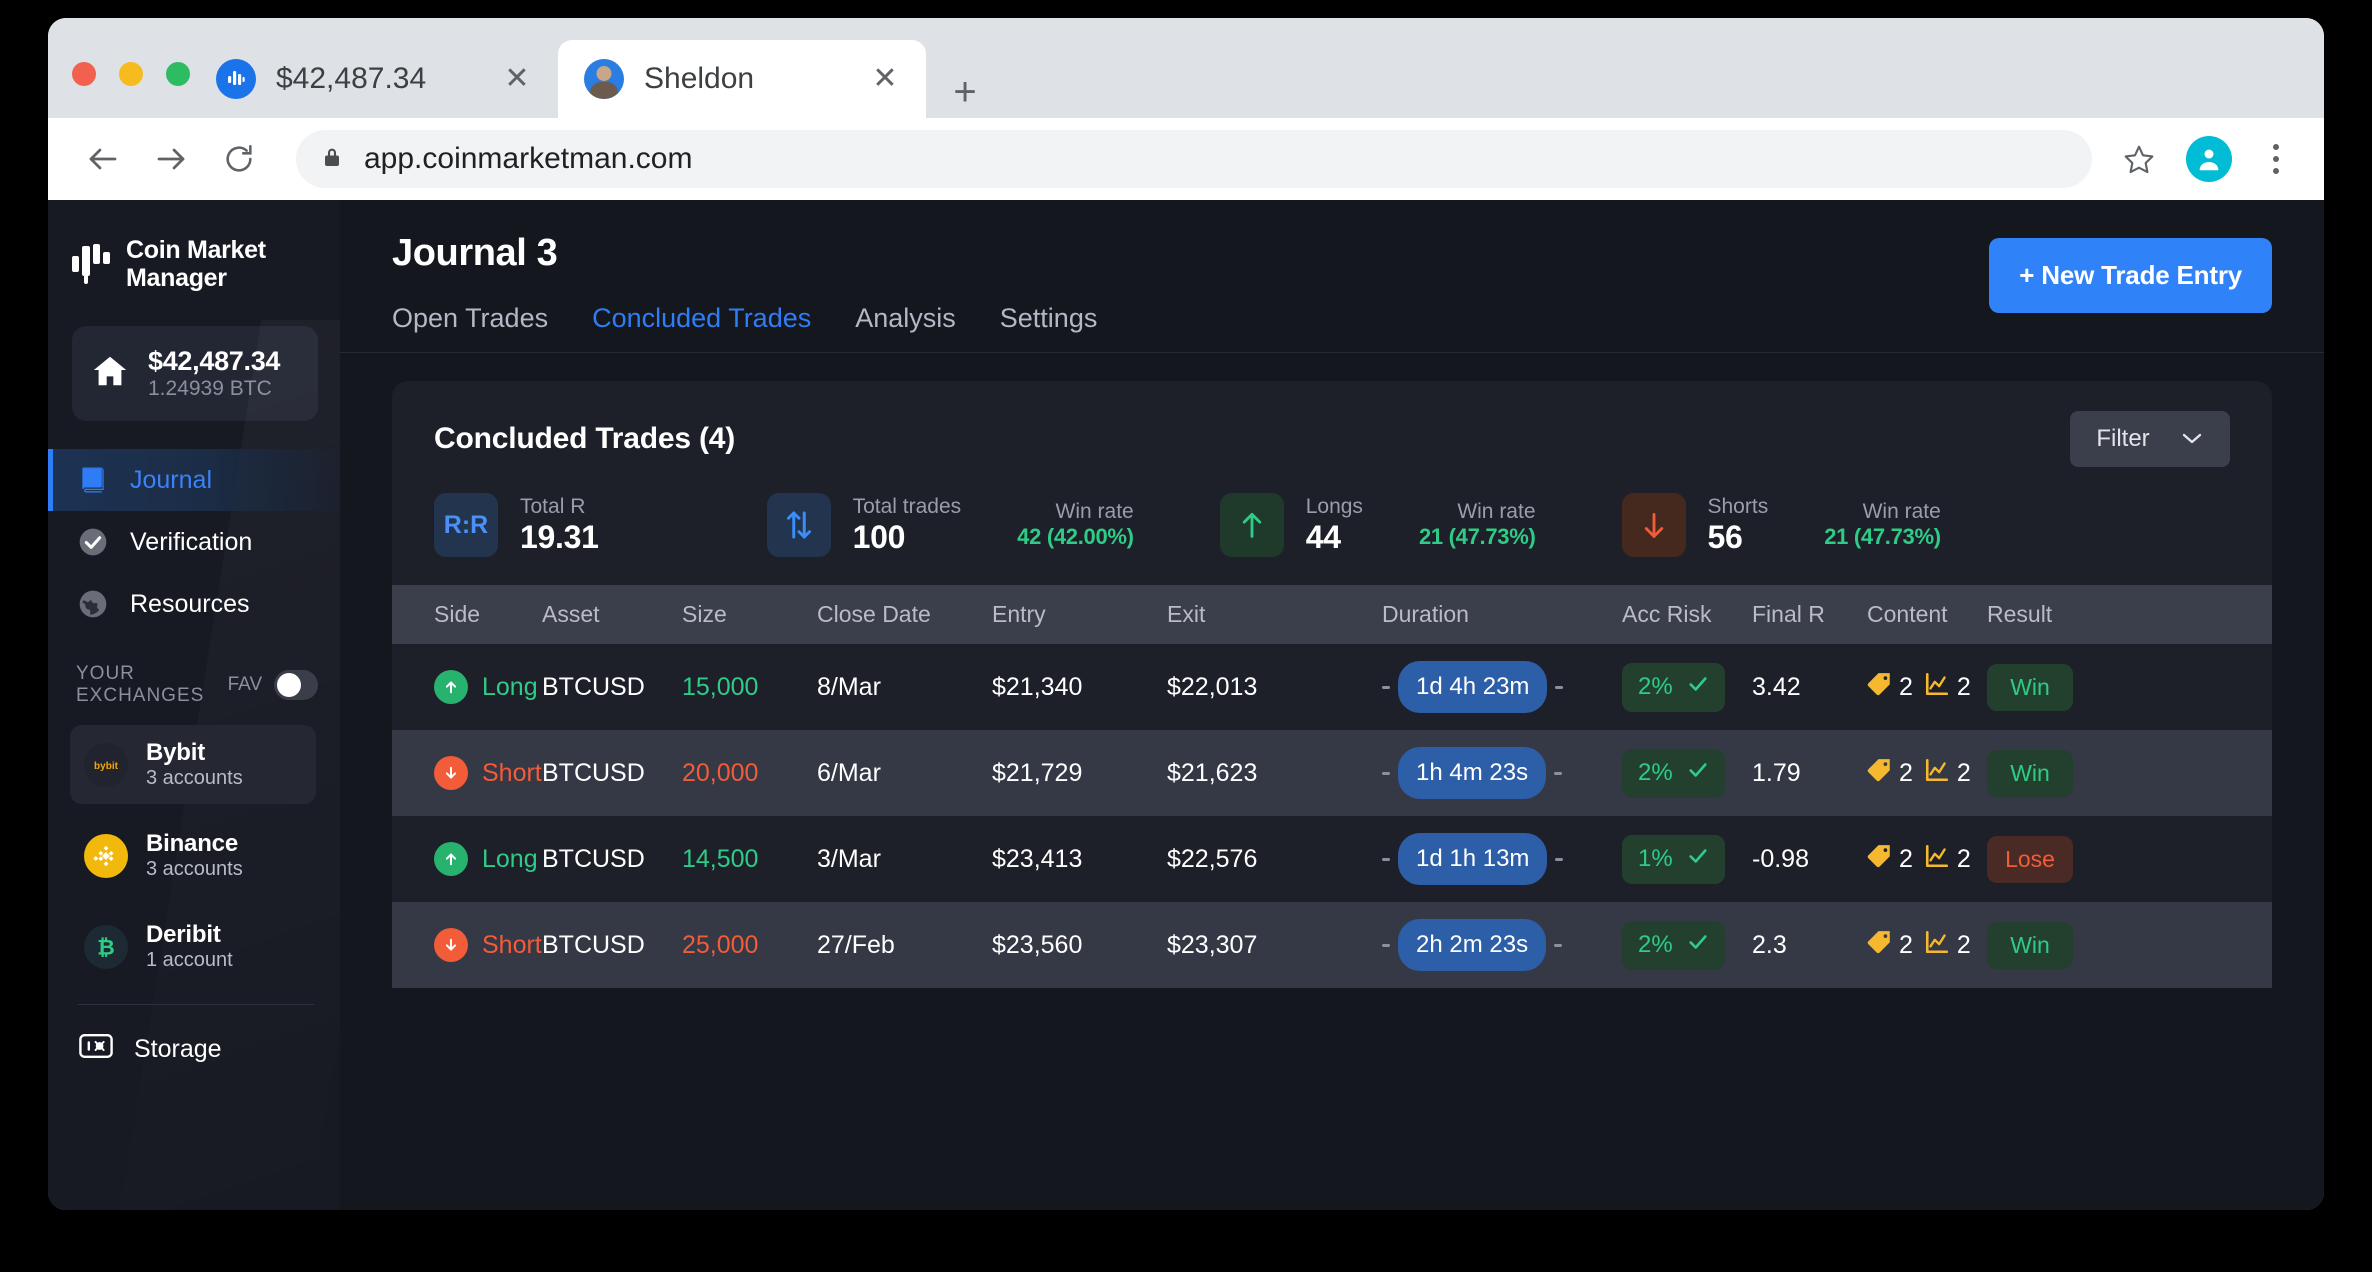 This screenshot has height=1272, width=2372. What do you see at coordinates (91, 264) in the screenshot?
I see `candlestick-logo-icon` at bounding box center [91, 264].